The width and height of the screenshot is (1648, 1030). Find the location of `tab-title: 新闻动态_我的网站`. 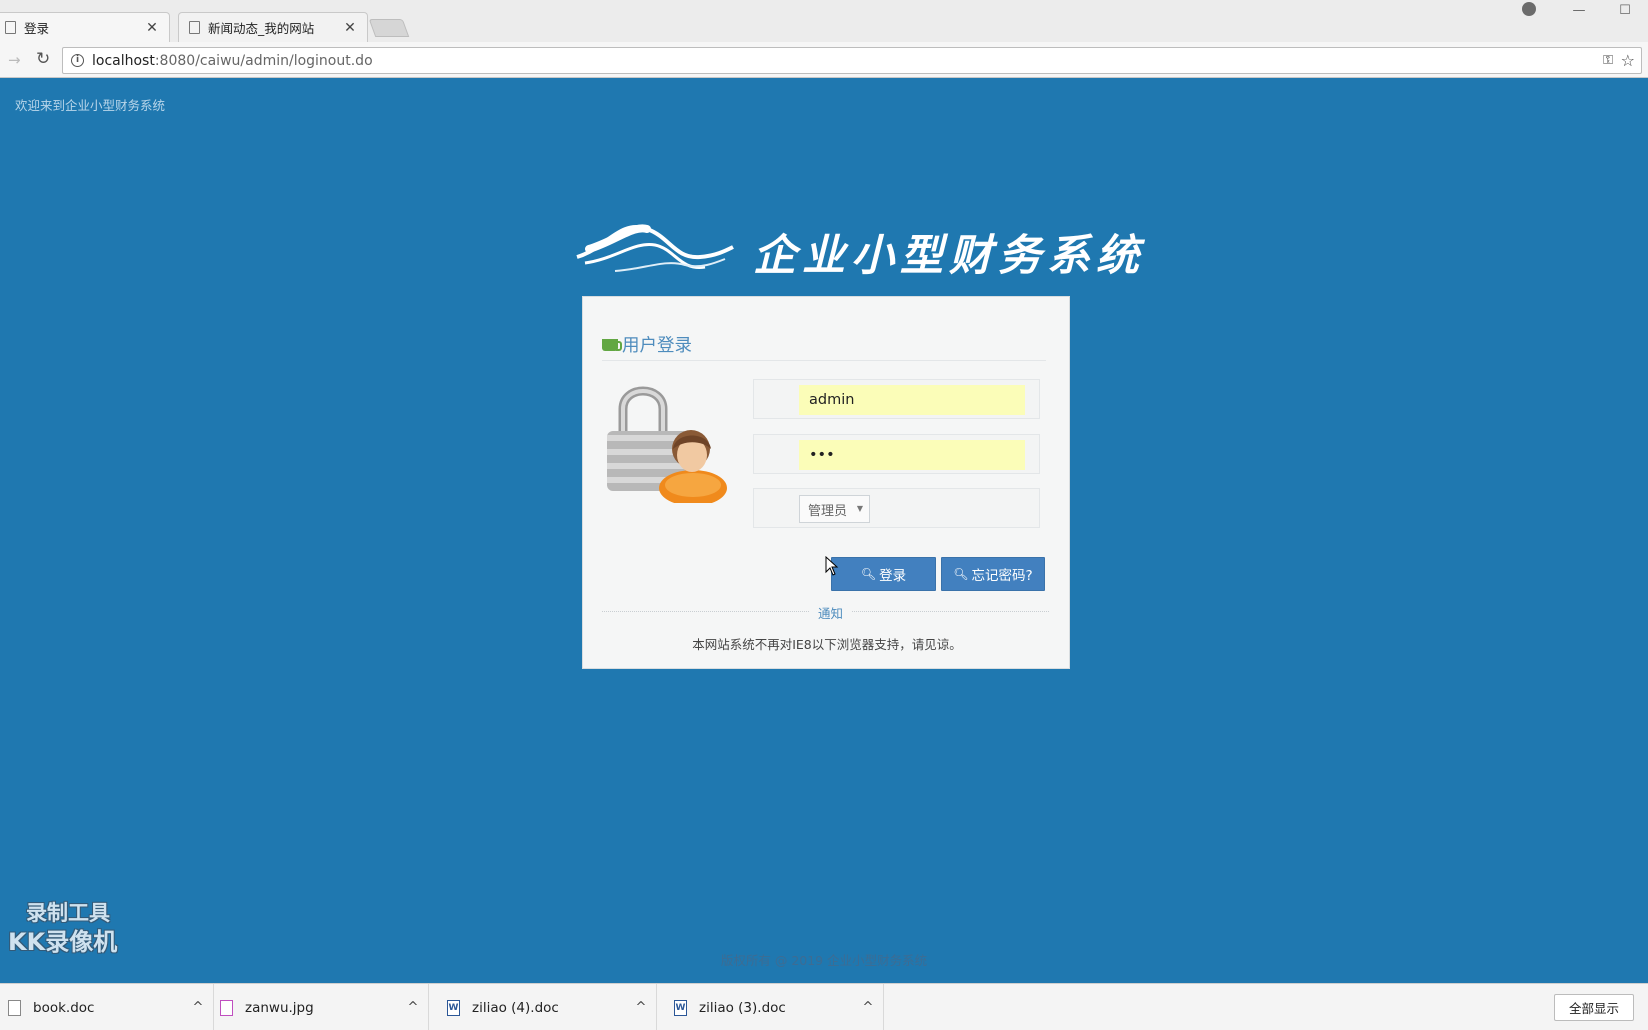

tab-title: 新闻动态_我的网站 is located at coordinates (261, 28).